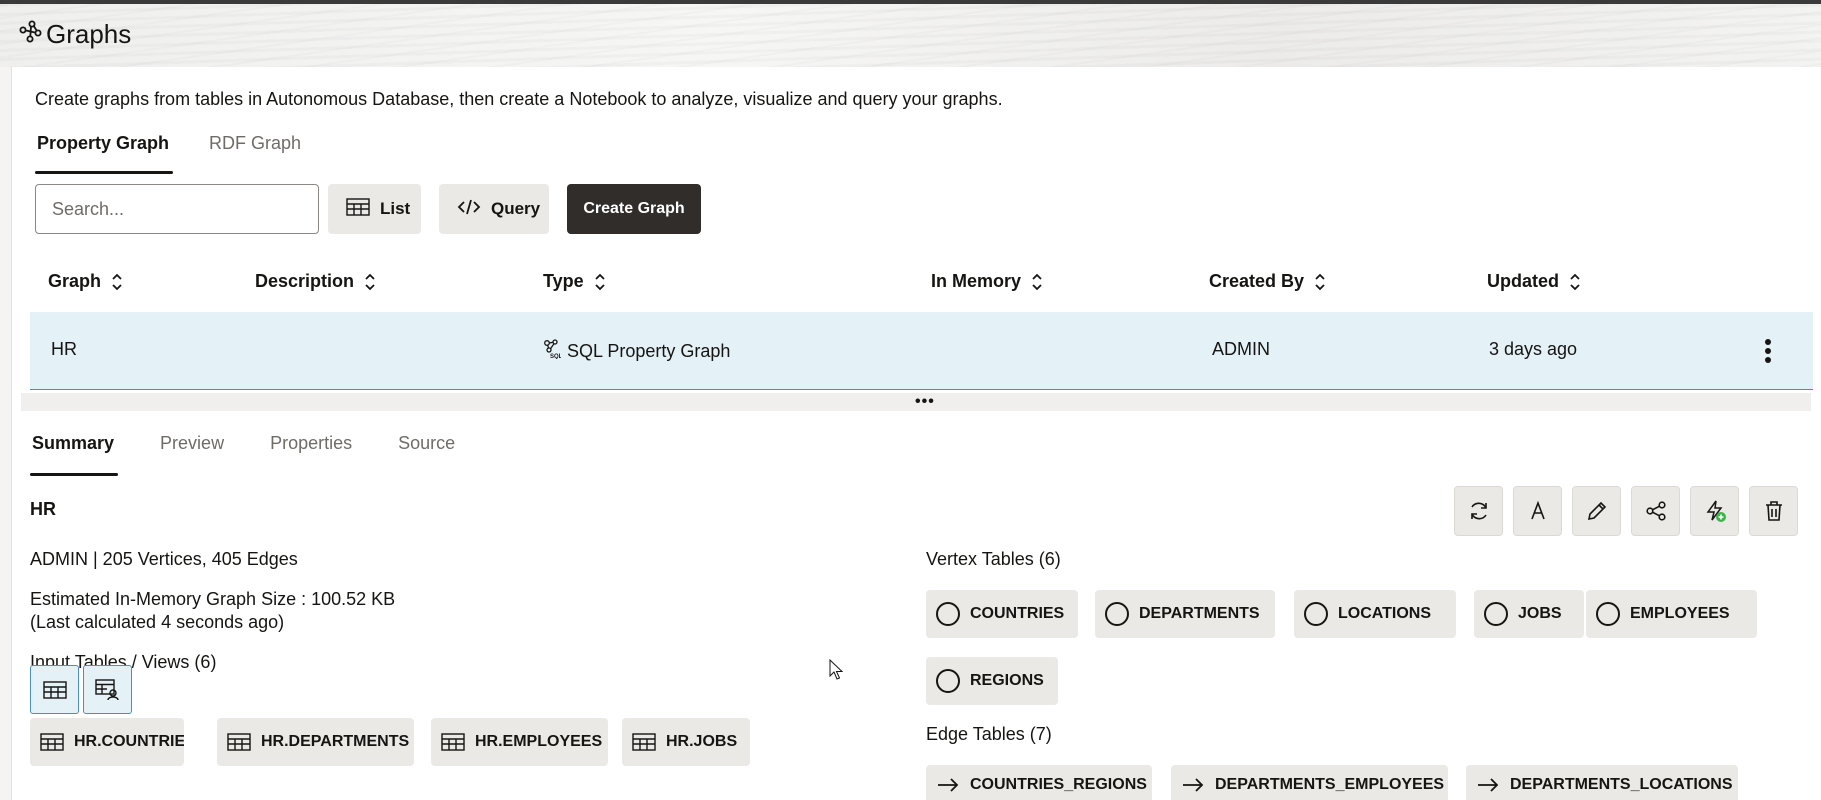 The image size is (1821, 800). I want to click on column-label: Type, so click(563, 281).